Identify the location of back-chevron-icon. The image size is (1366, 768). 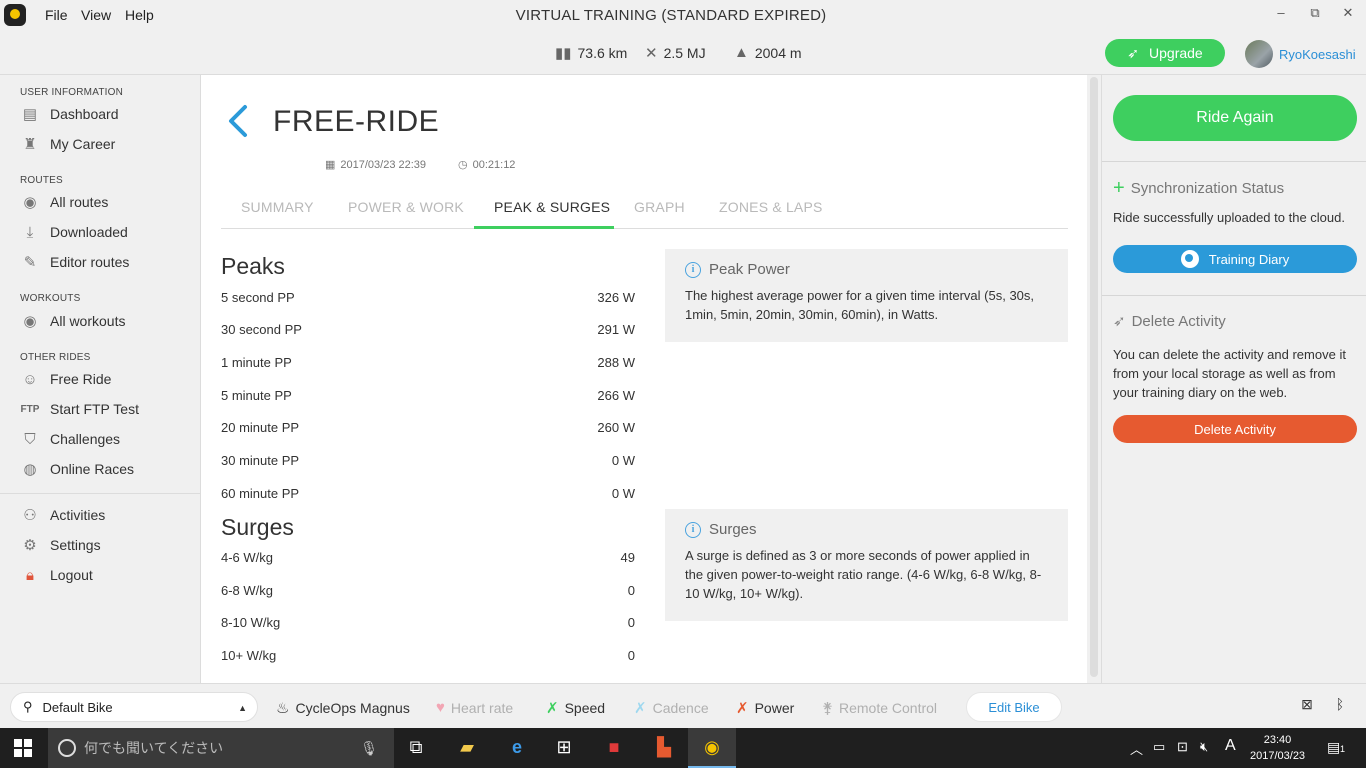
(238, 121).